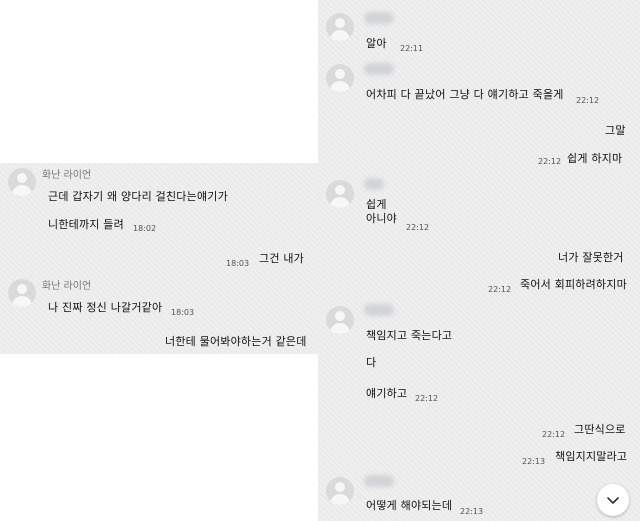 Image resolution: width=640 pixels, height=521 pixels. What do you see at coordinates (594, 158) in the screenshot?
I see `message-text: 쉽게 하지마` at bounding box center [594, 158].